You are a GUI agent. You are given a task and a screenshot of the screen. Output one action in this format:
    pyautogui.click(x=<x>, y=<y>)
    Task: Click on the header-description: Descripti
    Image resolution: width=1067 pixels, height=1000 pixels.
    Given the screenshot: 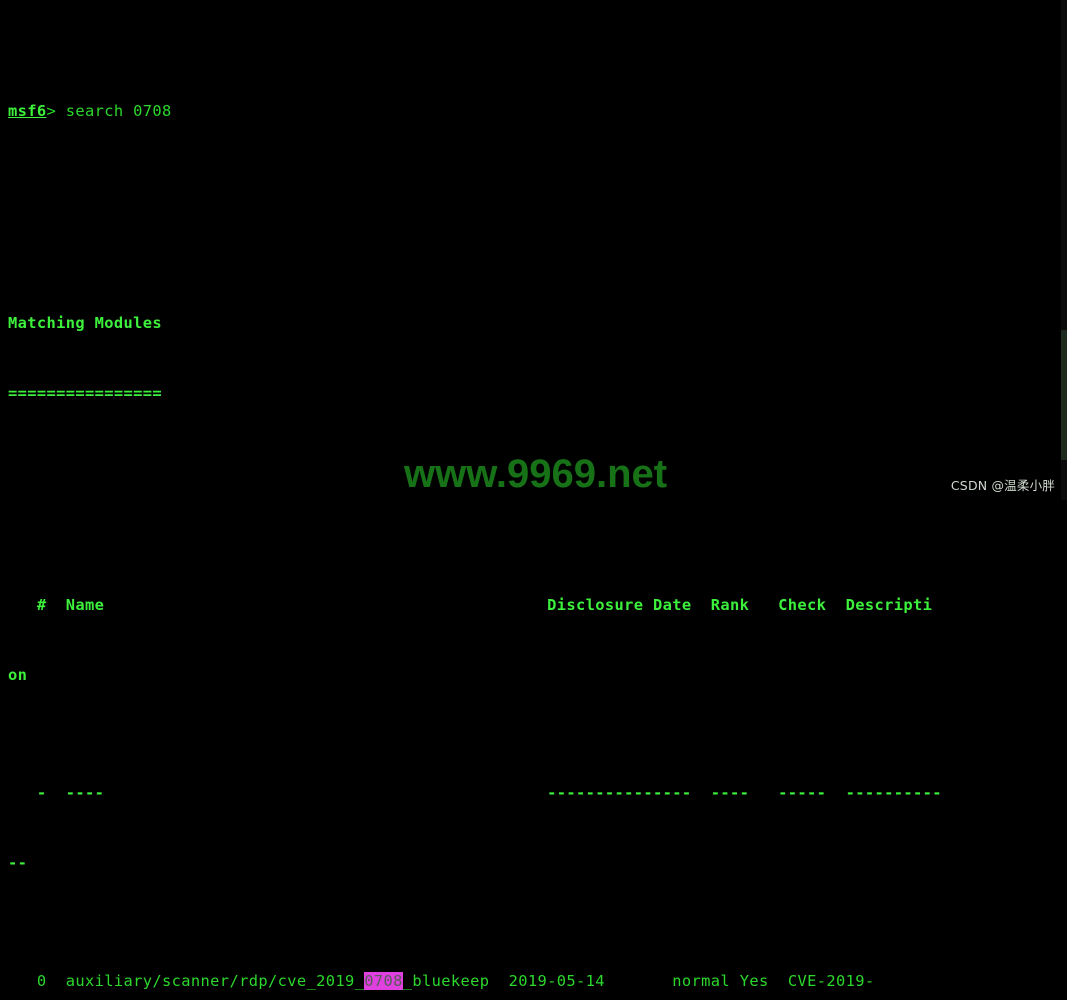 What is the action you would take?
    pyautogui.click(x=889, y=604)
    